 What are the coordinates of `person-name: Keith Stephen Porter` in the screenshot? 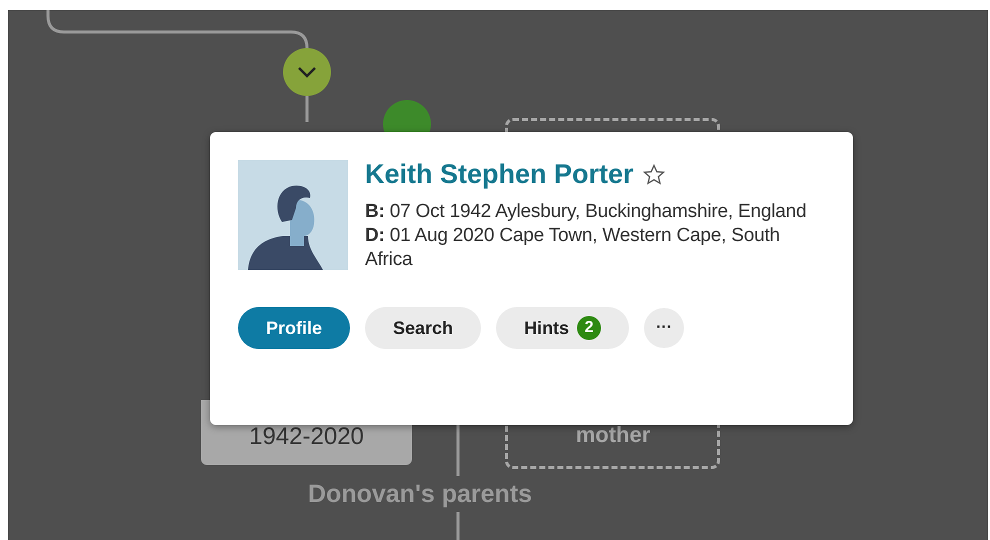 It's located at (499, 174).